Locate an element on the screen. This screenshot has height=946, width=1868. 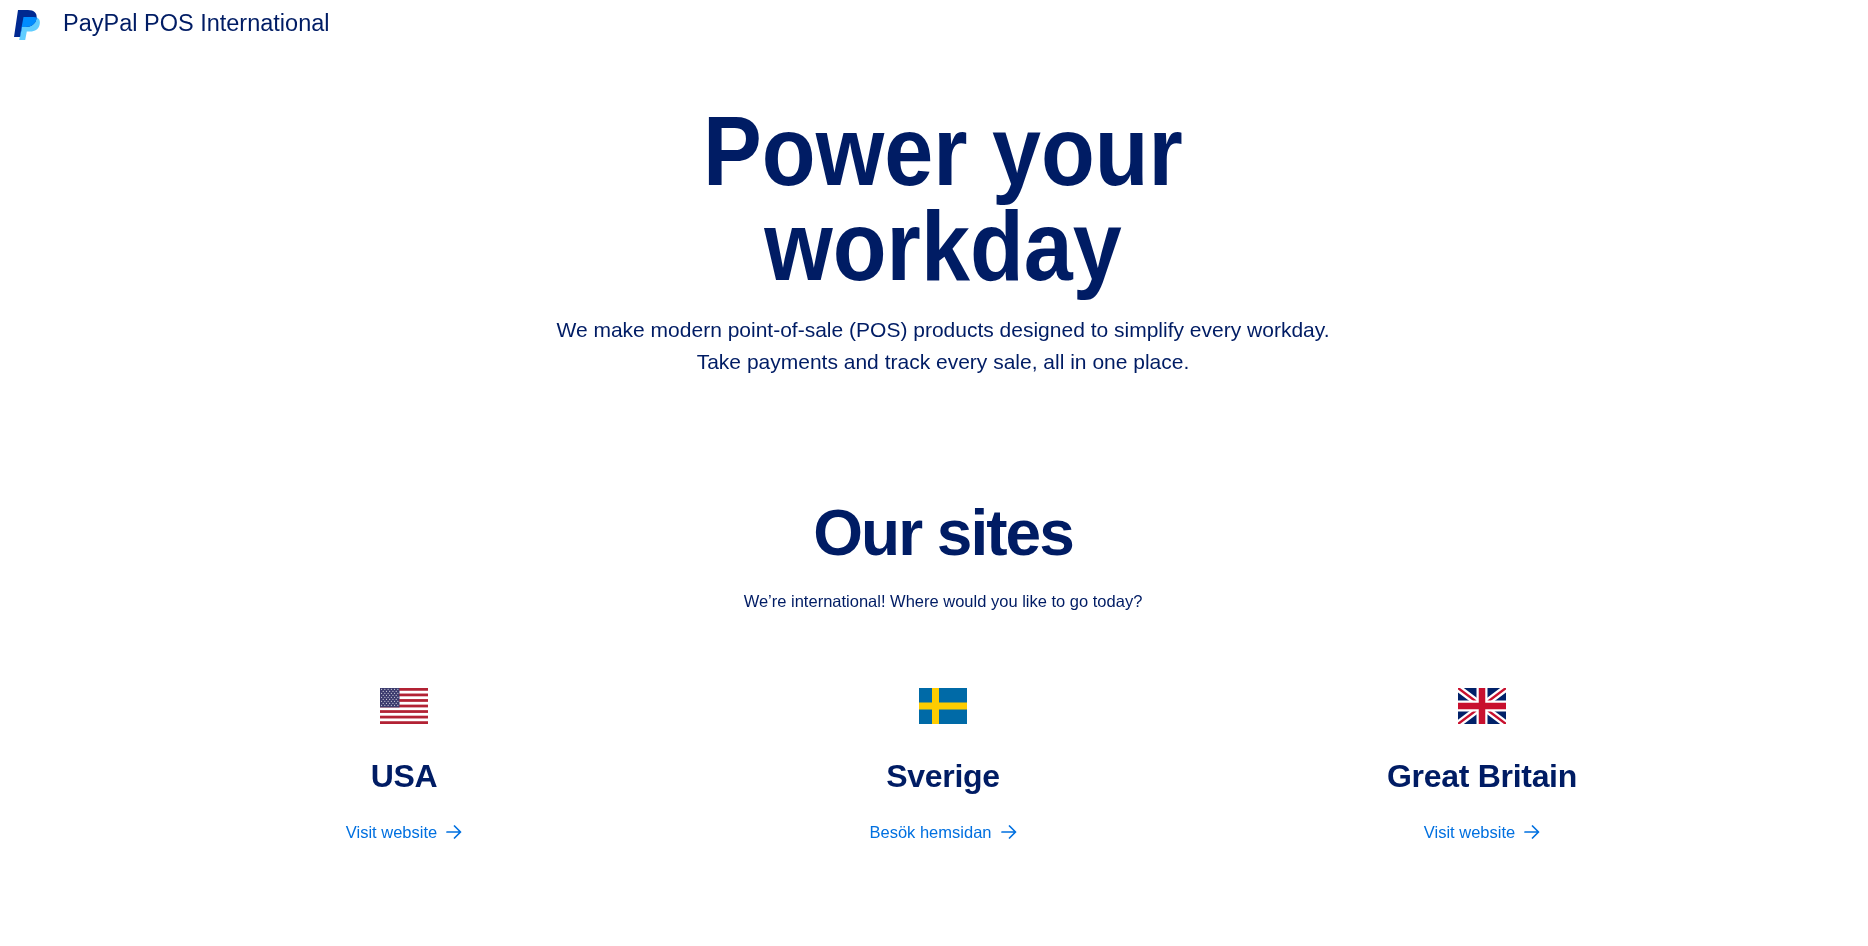
country-name: USA is located at coordinates (404, 776).